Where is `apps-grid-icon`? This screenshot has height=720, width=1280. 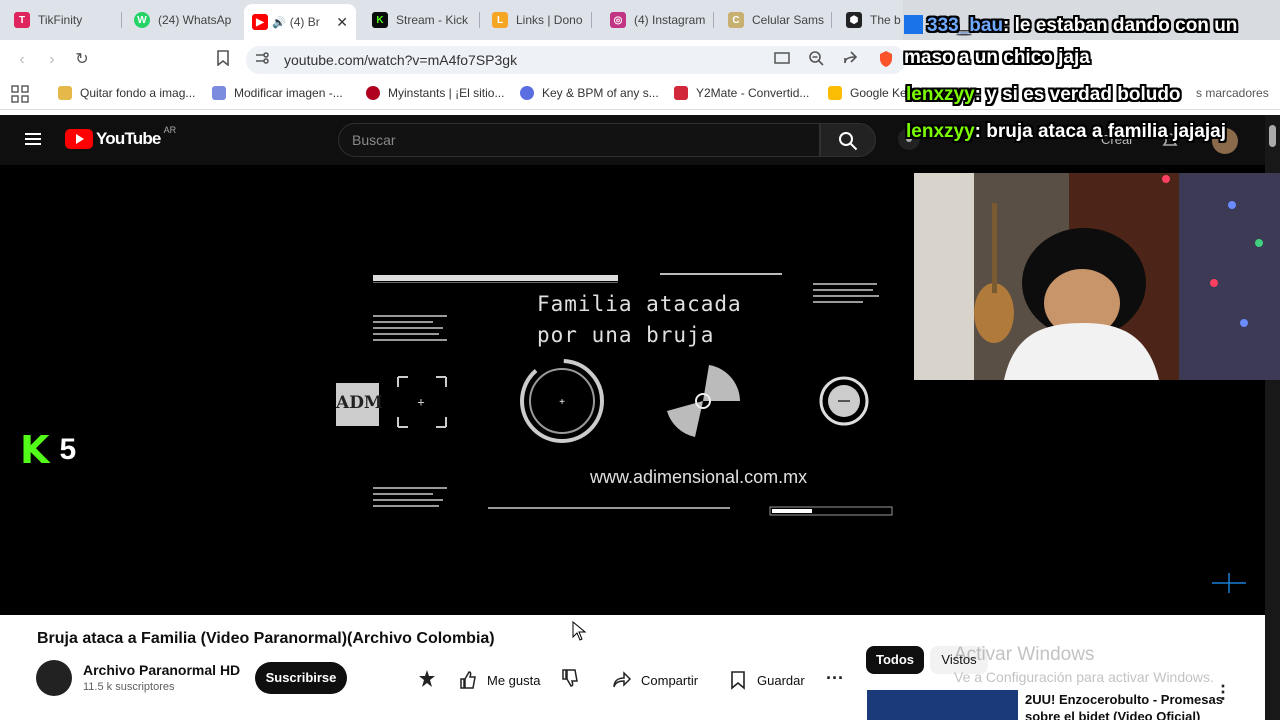 apps-grid-icon is located at coordinates (20, 95).